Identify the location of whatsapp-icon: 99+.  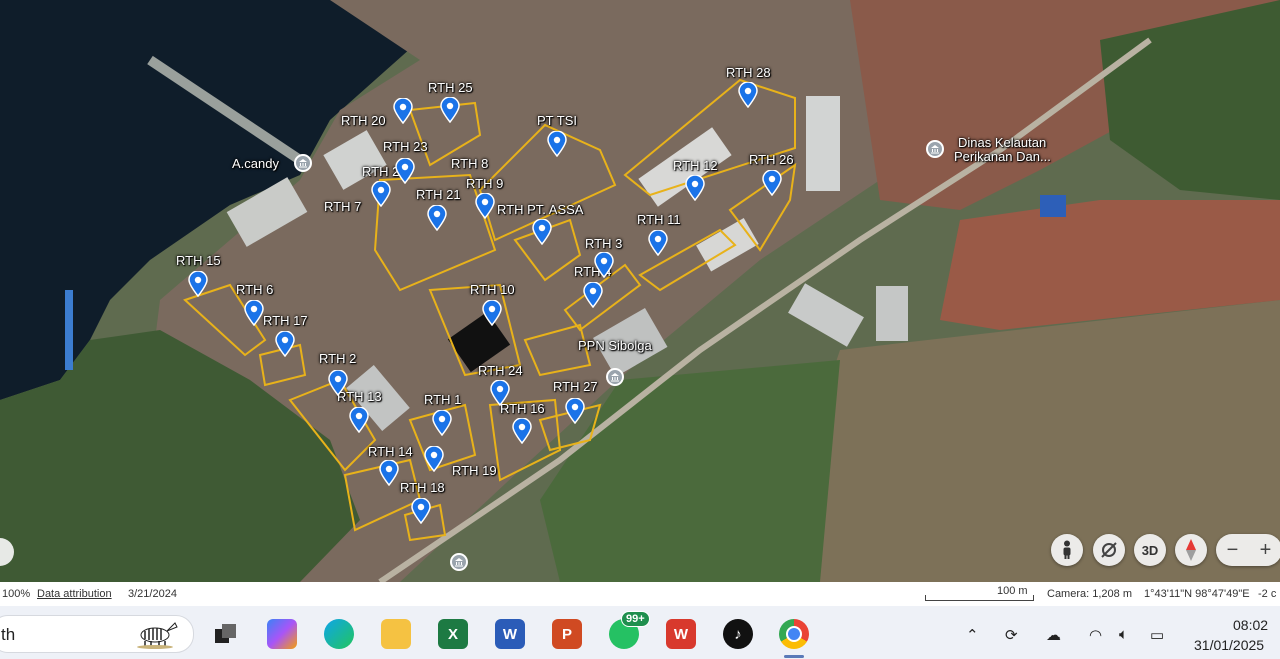
(629, 630).